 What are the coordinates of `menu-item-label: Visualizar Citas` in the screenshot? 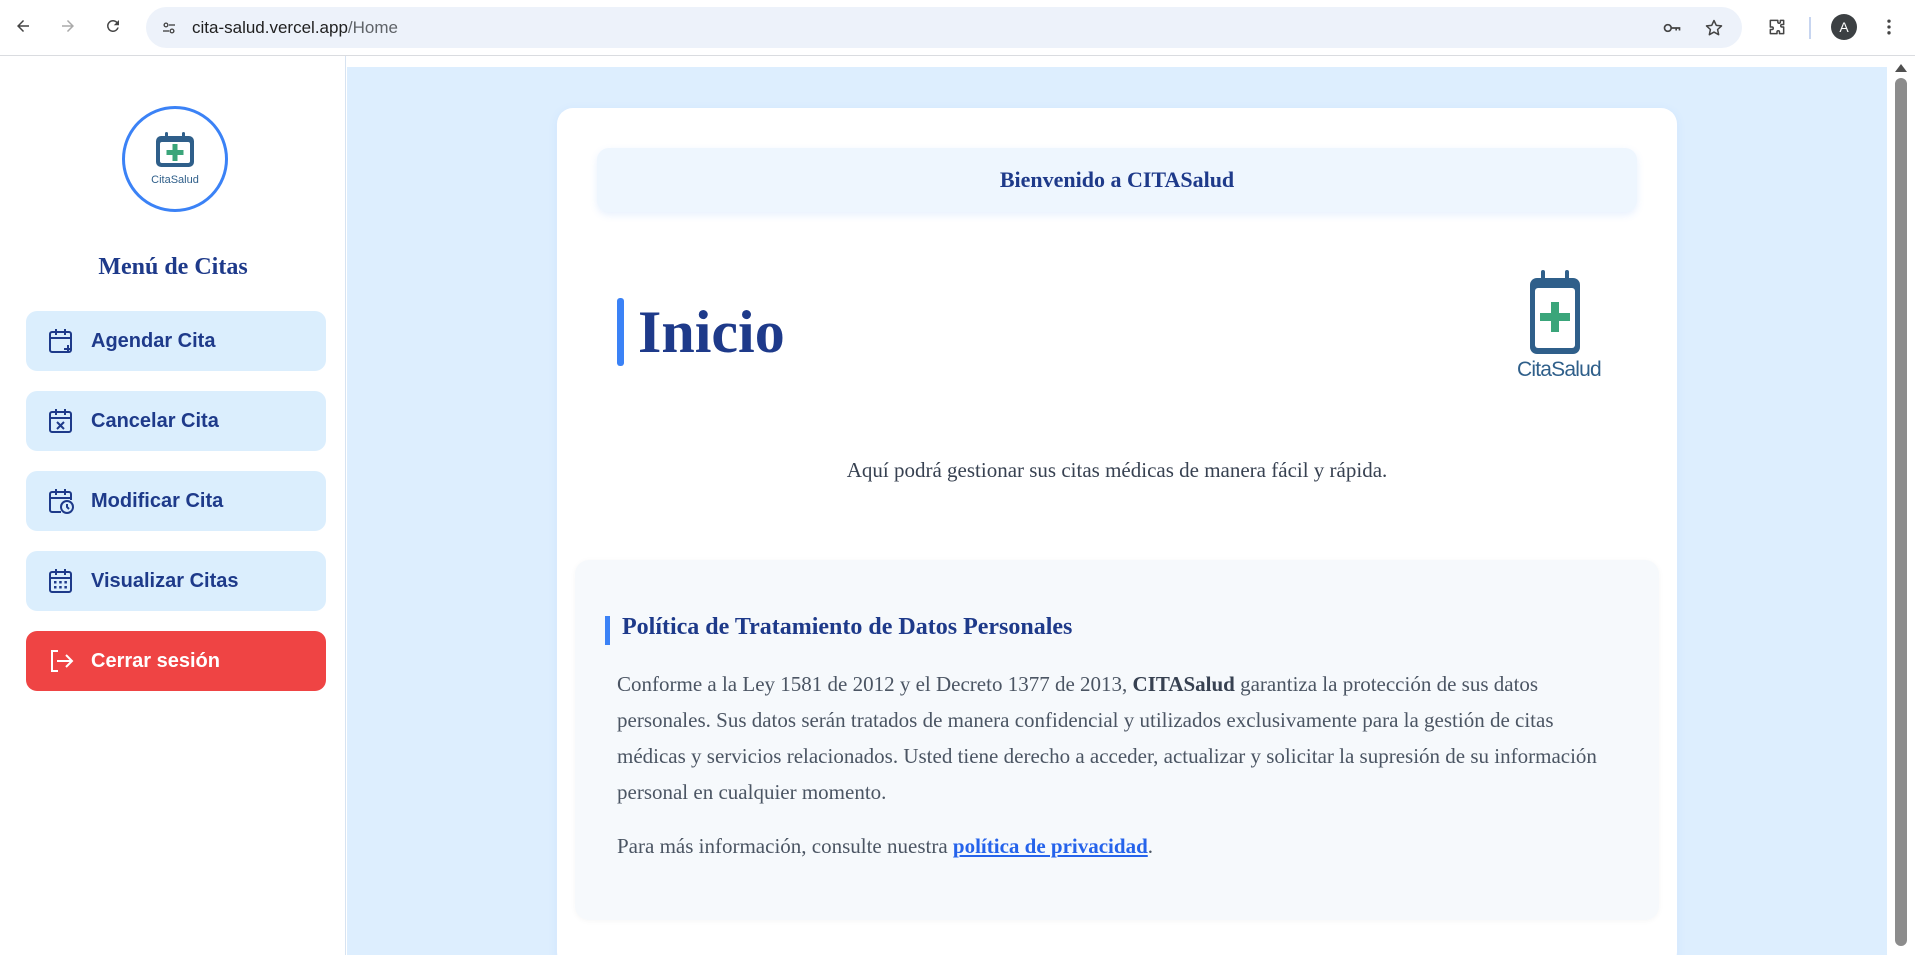 It's located at (165, 580).